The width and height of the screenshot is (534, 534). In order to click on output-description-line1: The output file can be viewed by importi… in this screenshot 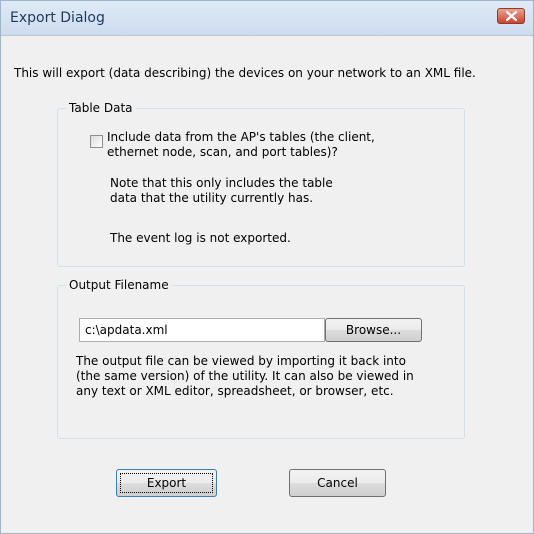, I will do `click(241, 361)`.